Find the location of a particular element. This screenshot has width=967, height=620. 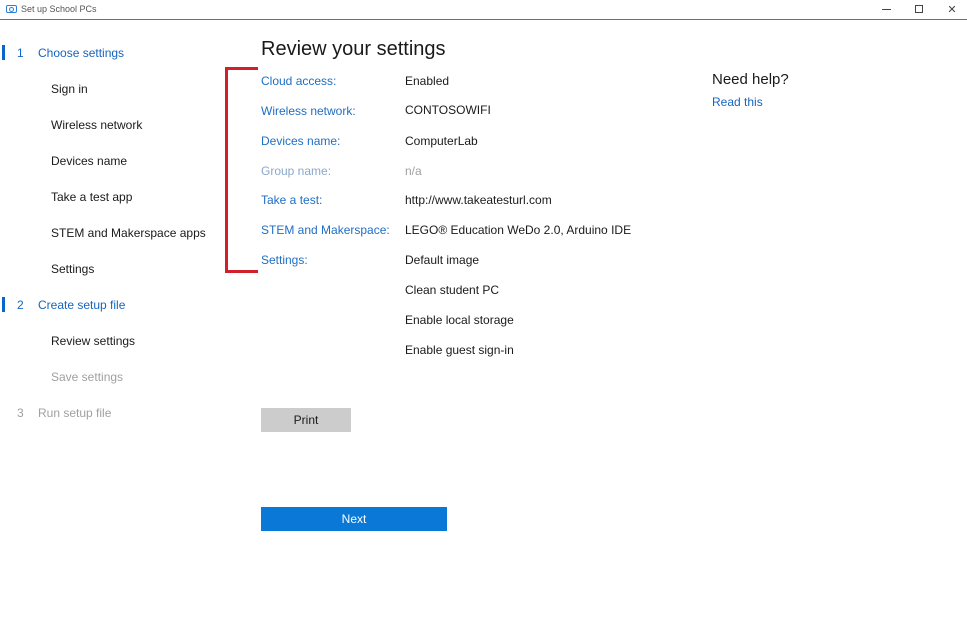

sidebar-item-wireless-network: Wireless network is located at coordinates (96, 125).